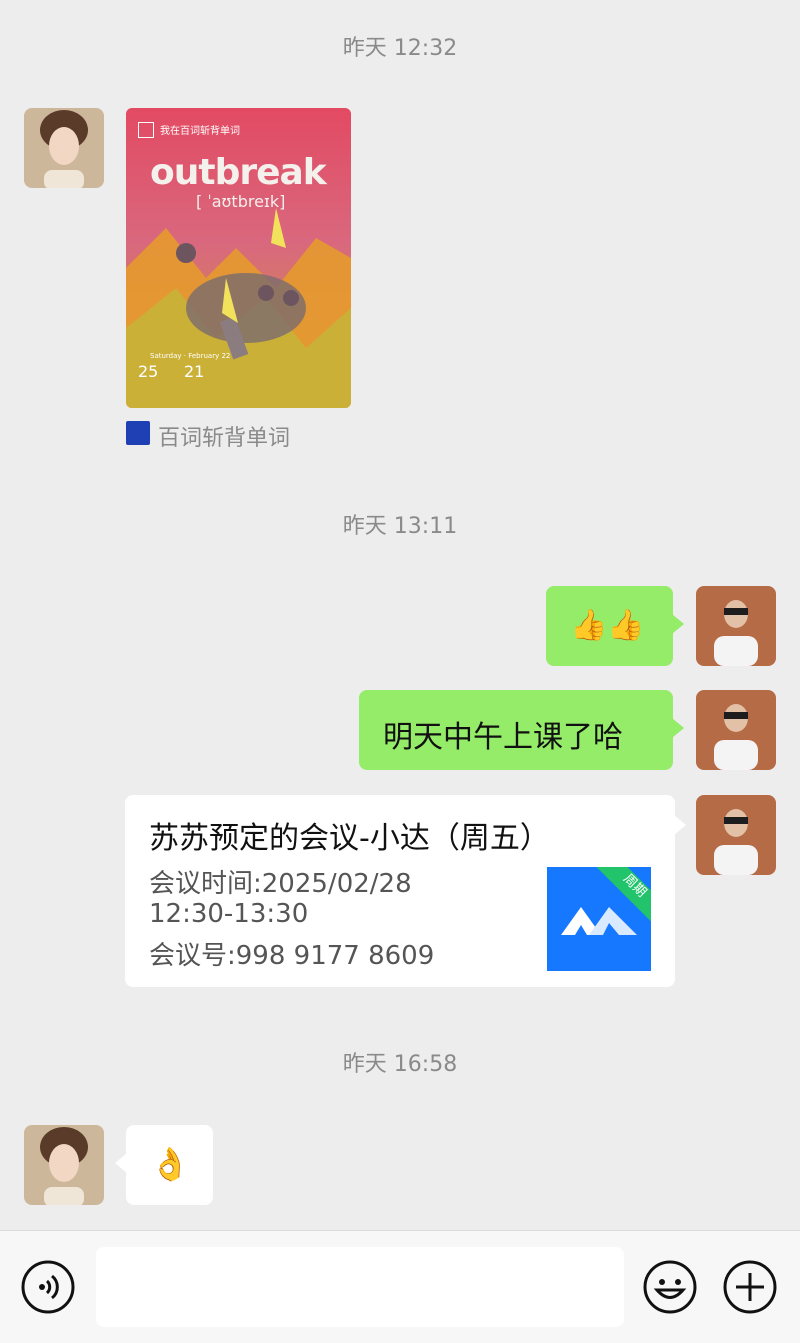  What do you see at coordinates (349, 838) in the screenshot?
I see `meeting-title: 苏苏预定的会议-小达（周五）` at bounding box center [349, 838].